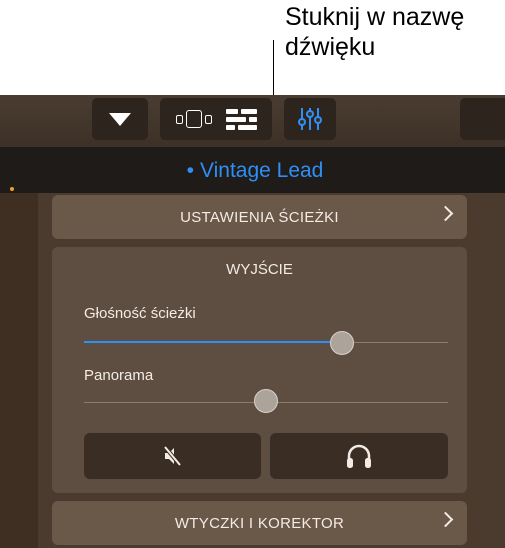  What do you see at coordinates (140, 313) in the screenshot?
I see `volume-label: Głośność ścieżki` at bounding box center [140, 313].